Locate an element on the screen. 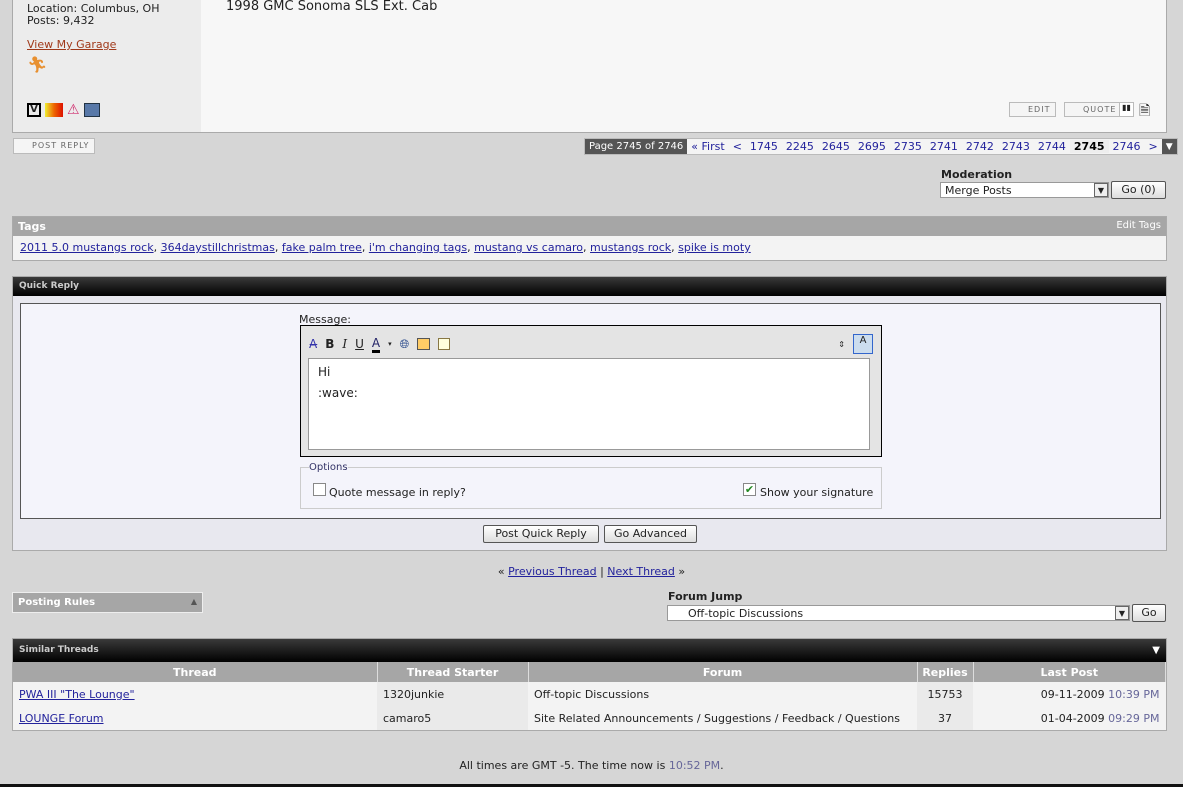  cards-icon is located at coordinates (54, 110).